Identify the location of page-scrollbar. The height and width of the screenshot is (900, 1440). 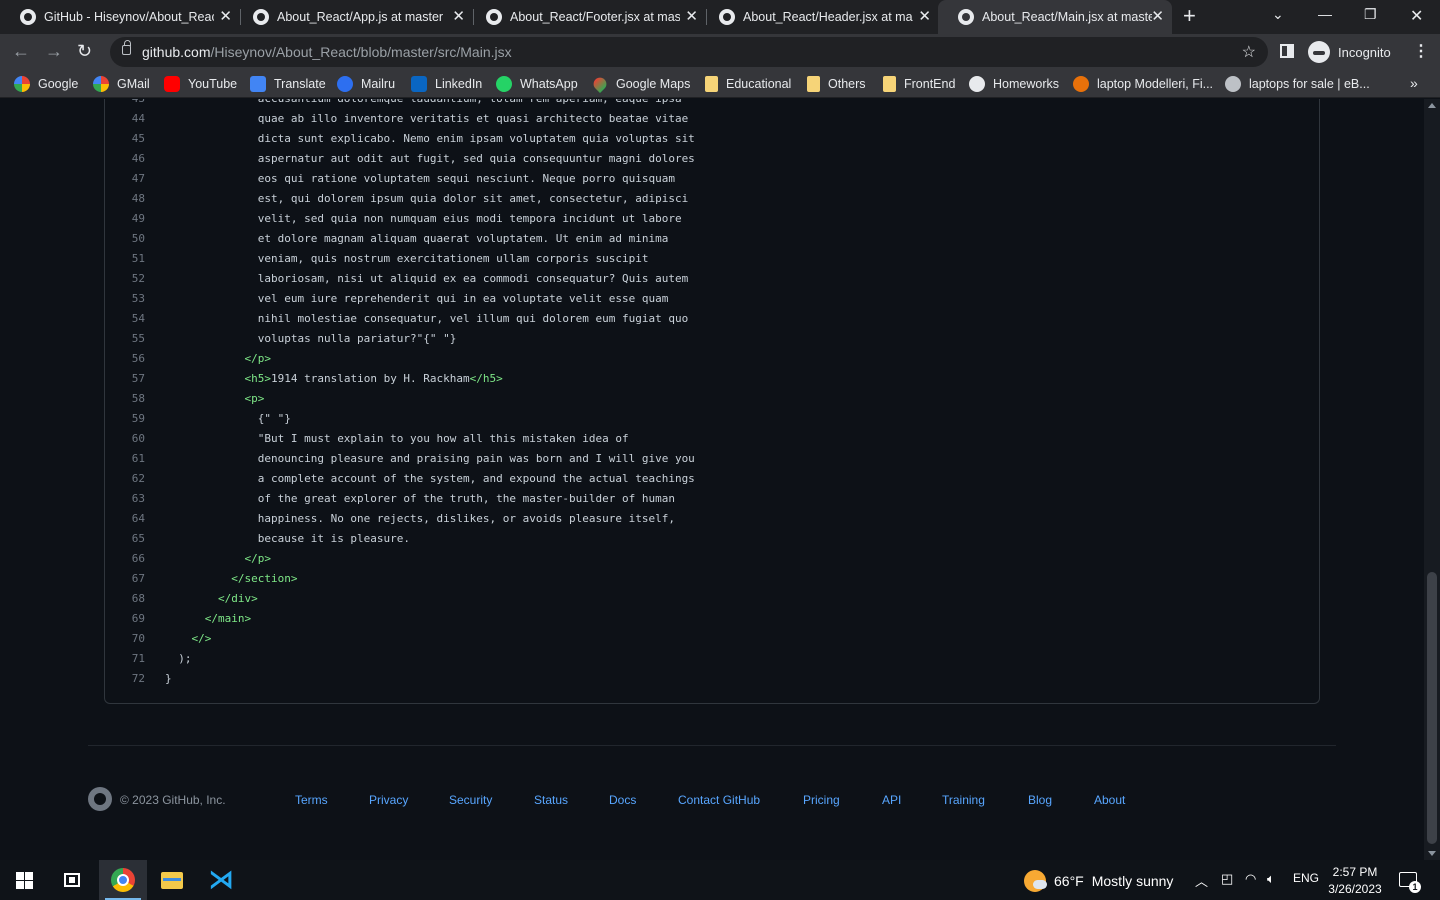
(1432, 479).